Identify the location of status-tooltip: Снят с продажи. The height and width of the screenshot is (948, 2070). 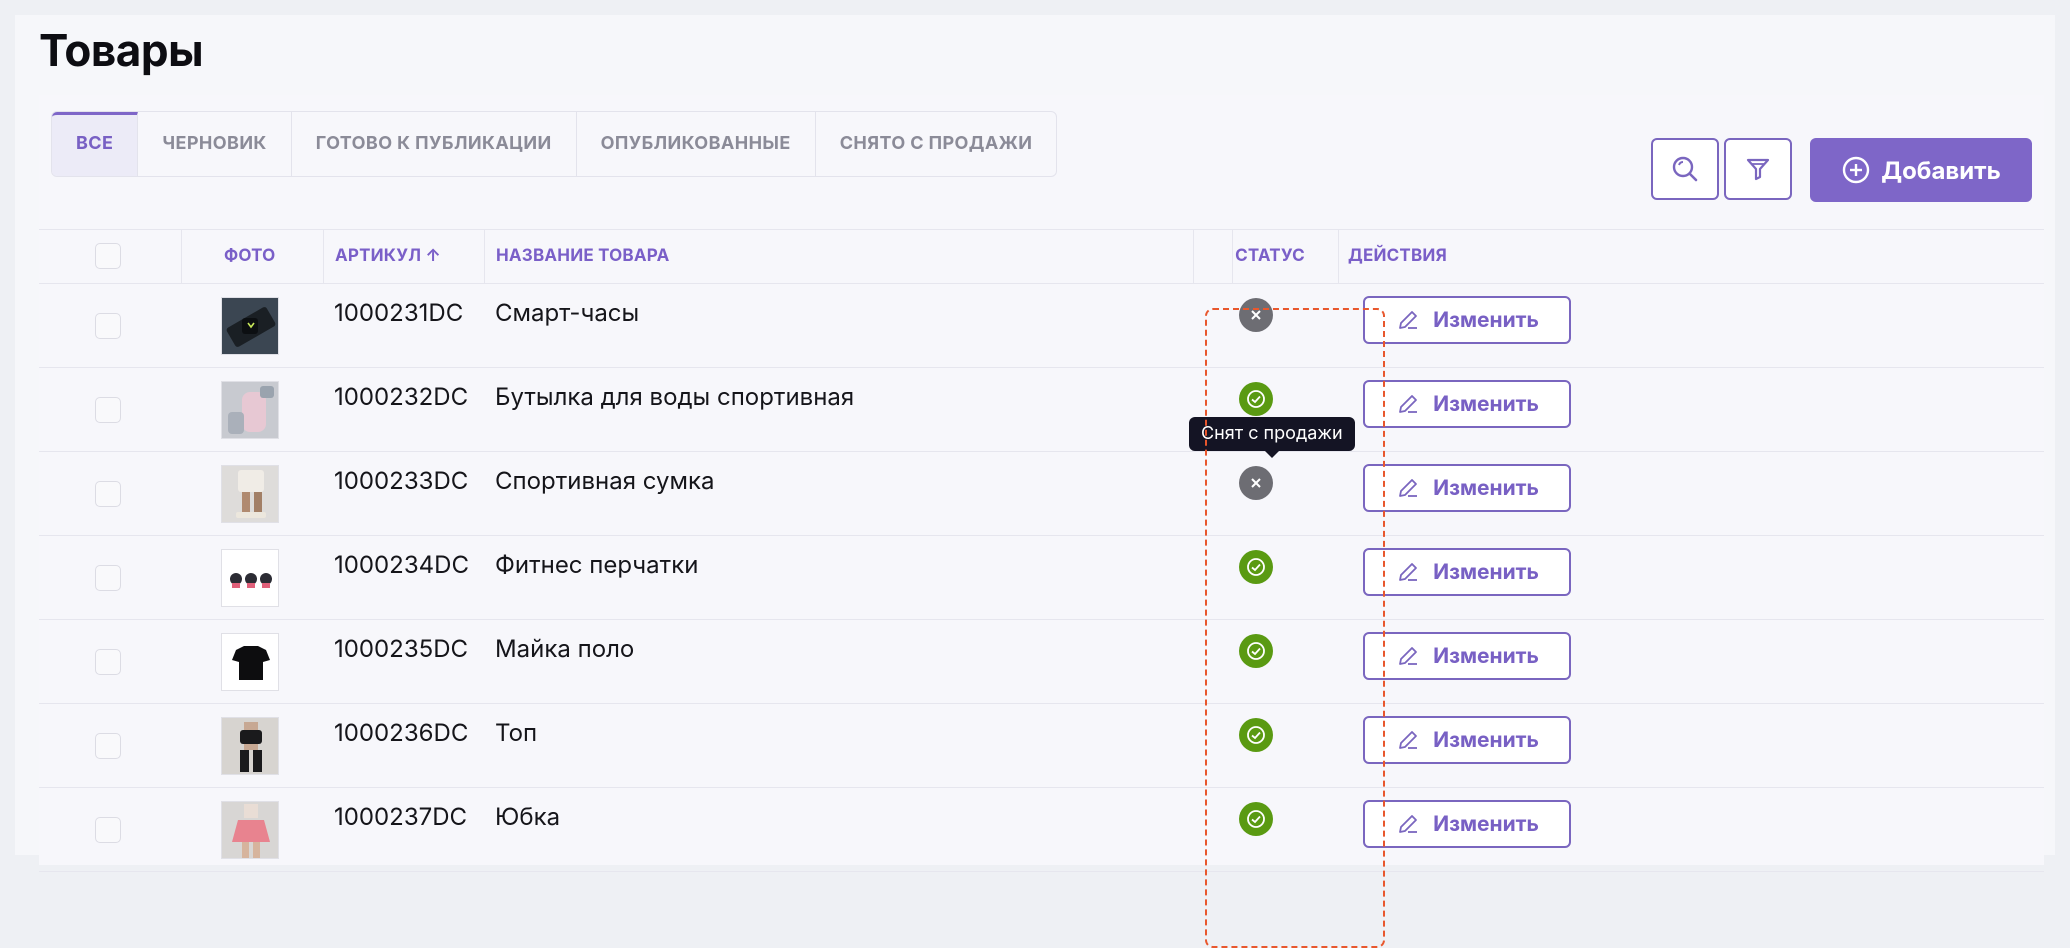
(1272, 437).